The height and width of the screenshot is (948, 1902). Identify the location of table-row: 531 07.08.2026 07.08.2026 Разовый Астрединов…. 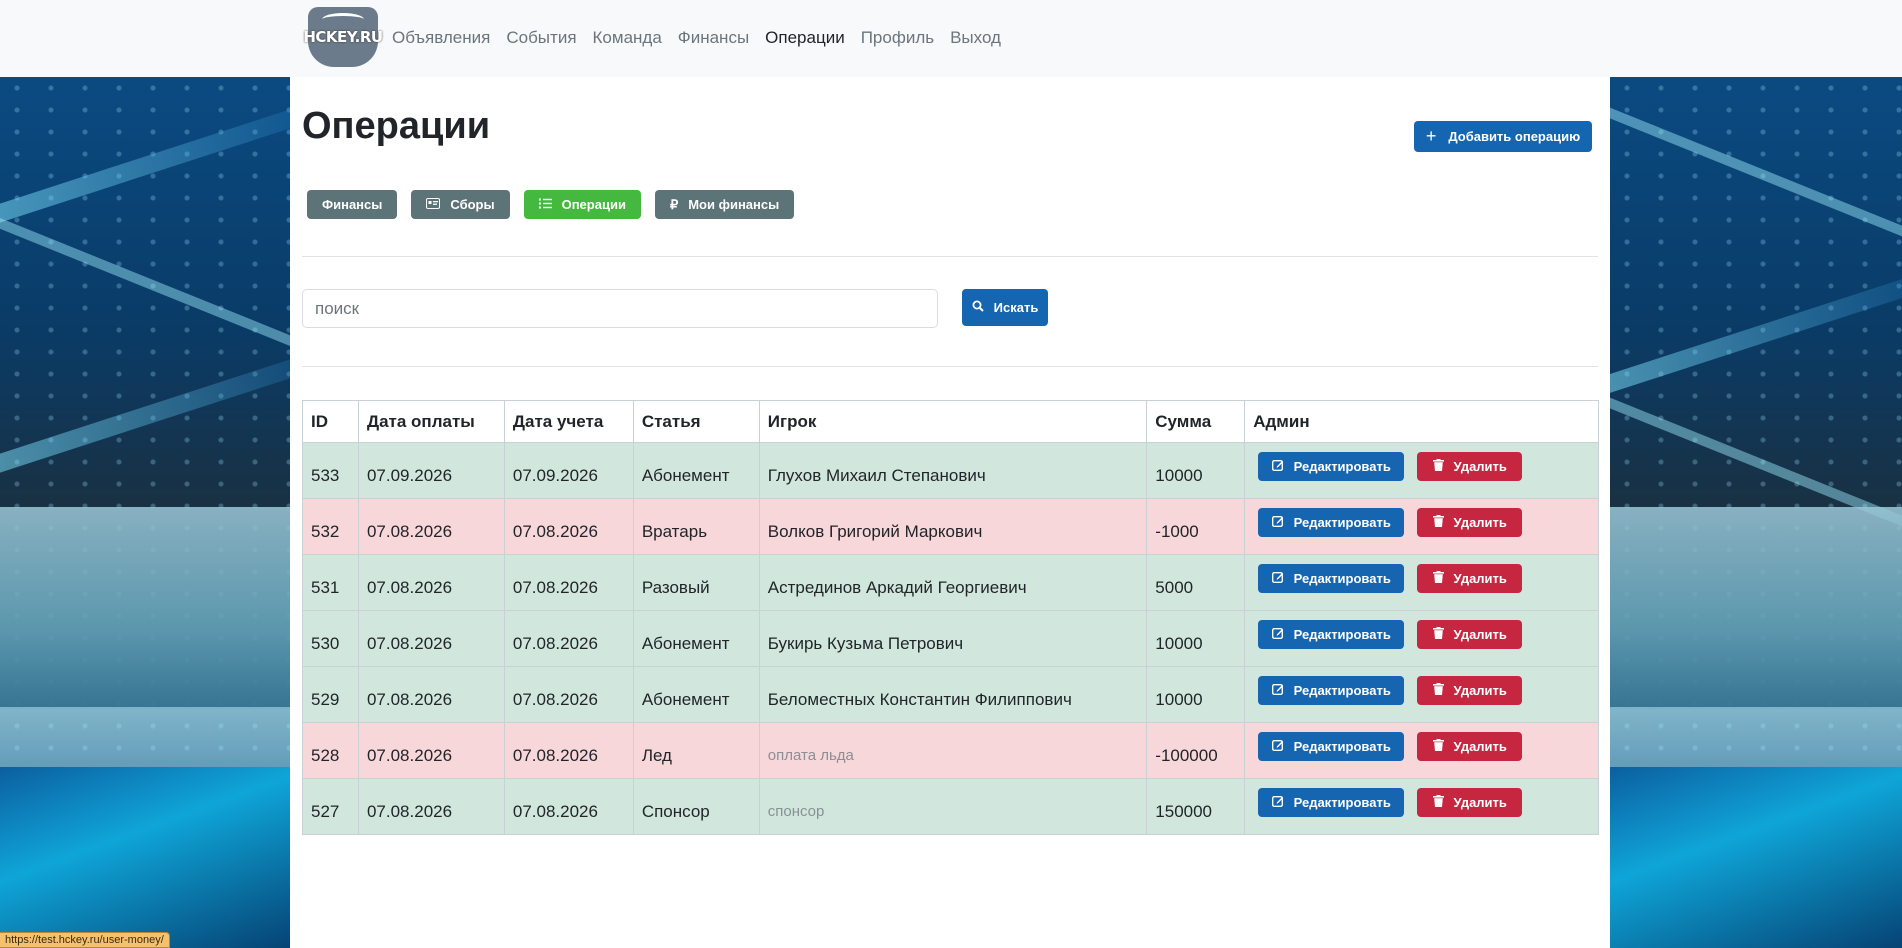
(950, 582).